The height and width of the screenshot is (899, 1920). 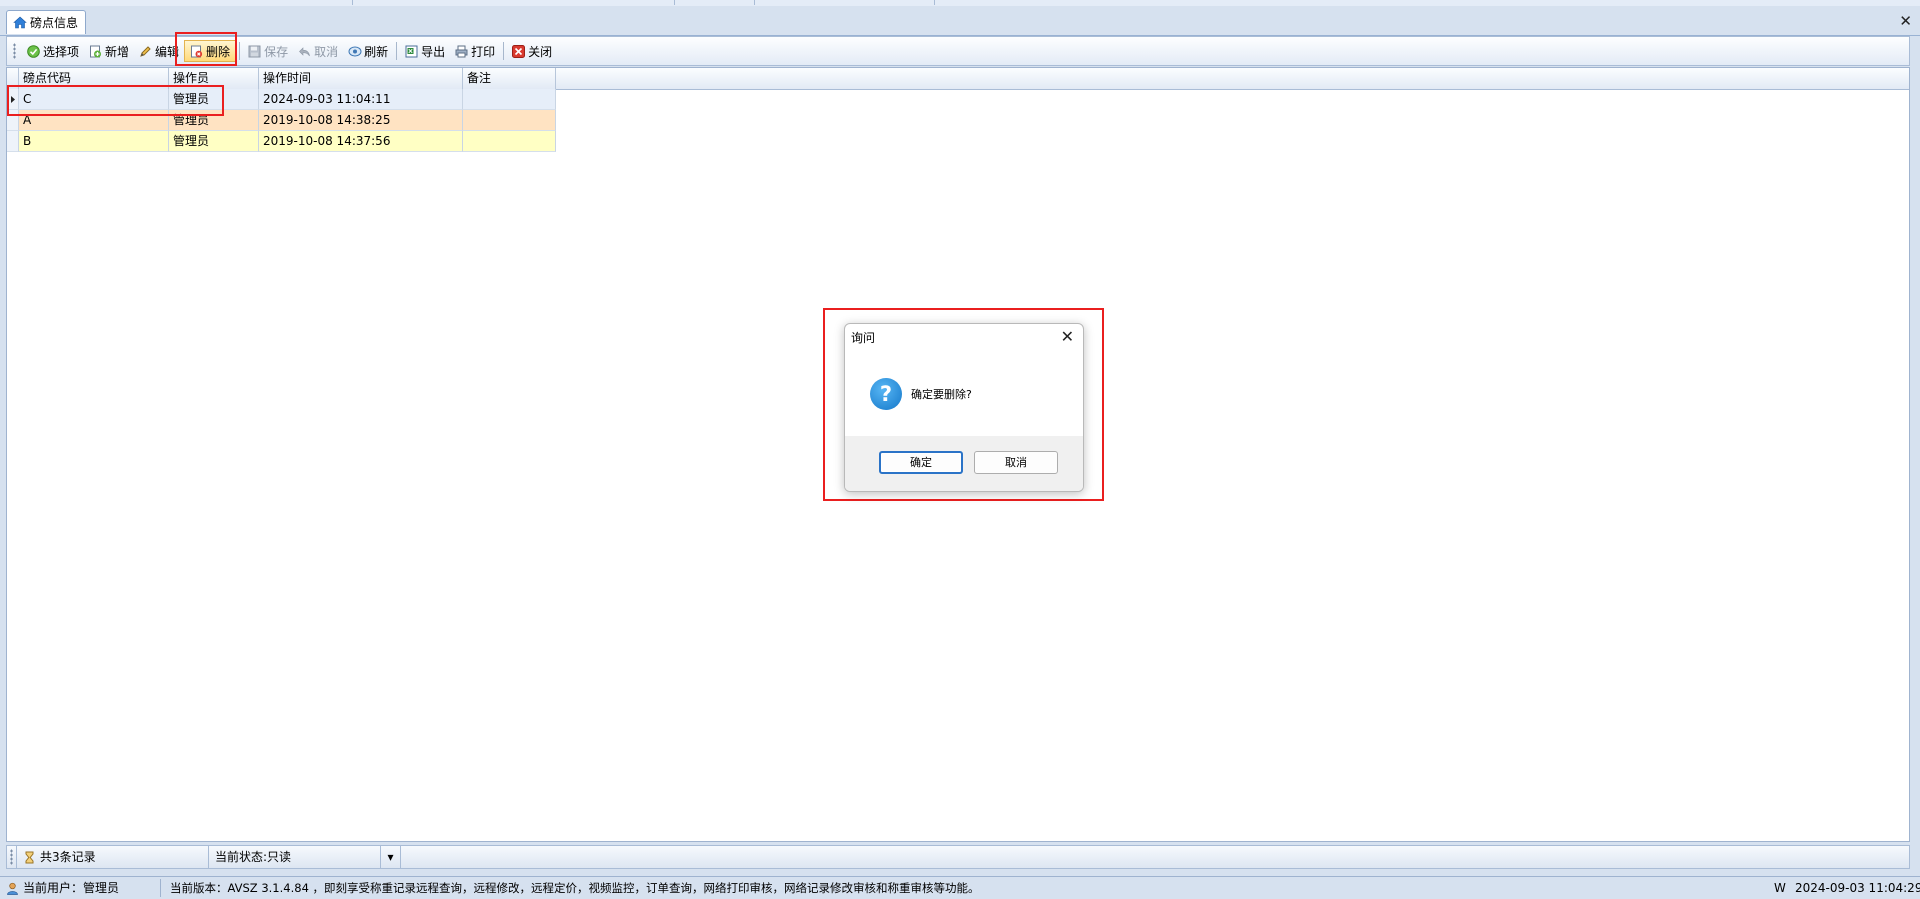 What do you see at coordinates (361, 120) in the screenshot?
I see `cell-time: 2019-10-08 14:38:25` at bounding box center [361, 120].